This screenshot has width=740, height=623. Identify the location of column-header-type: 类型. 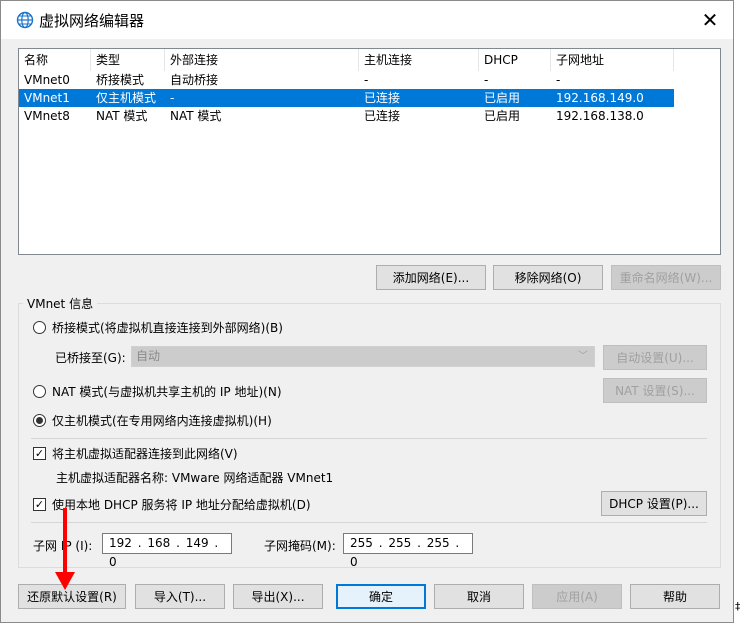
(128, 60).